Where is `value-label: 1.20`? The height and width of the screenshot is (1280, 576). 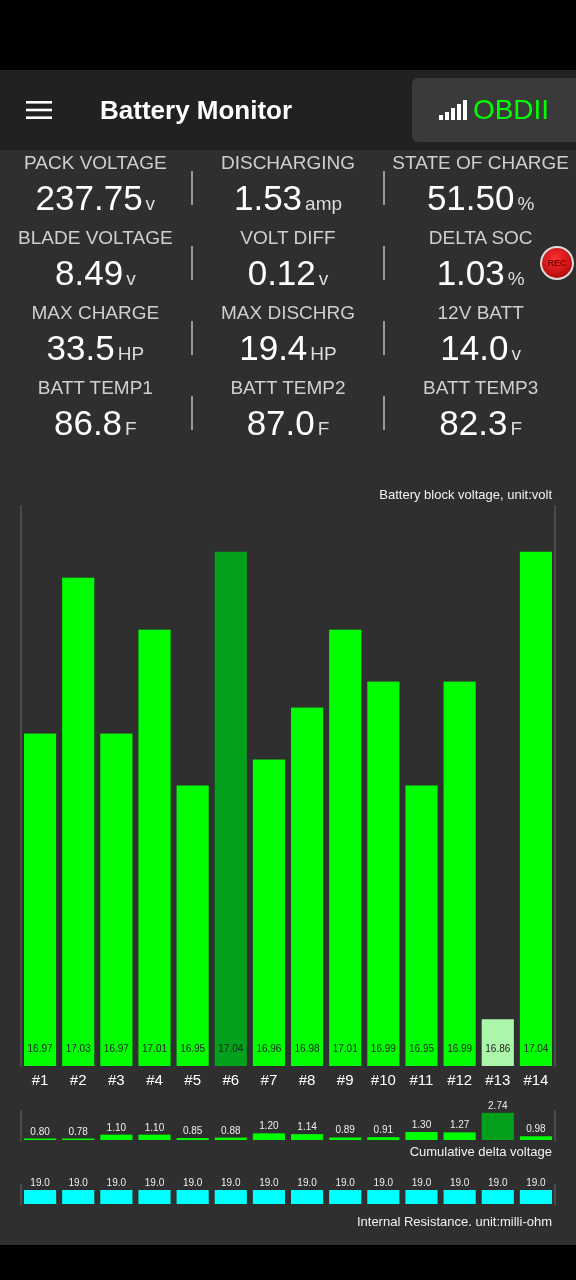
value-label: 1.20 is located at coordinates (269, 1126).